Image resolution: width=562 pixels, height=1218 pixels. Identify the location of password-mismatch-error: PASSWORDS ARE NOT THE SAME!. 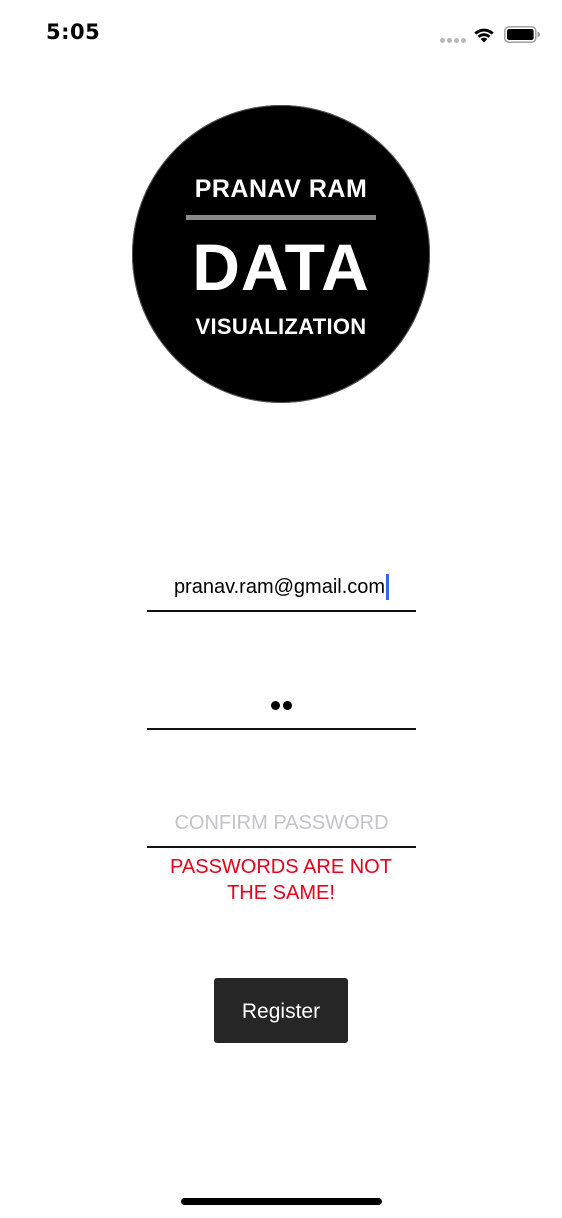
(281, 880).